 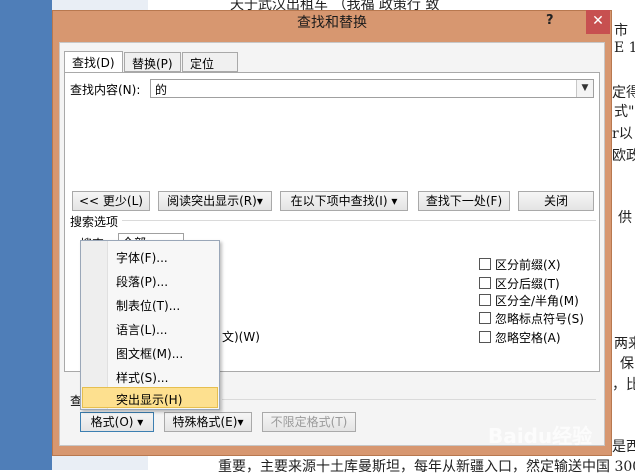 I want to click on checkbox-label: 忽略标点符号(S), so click(x=539, y=319).